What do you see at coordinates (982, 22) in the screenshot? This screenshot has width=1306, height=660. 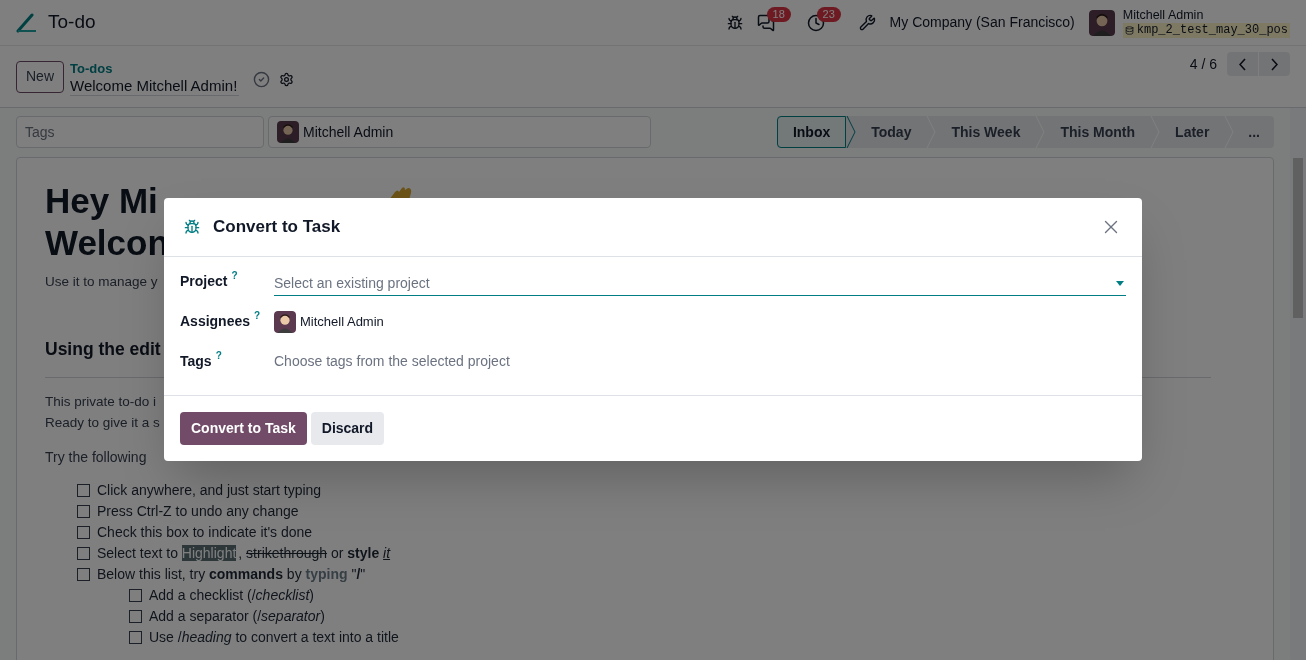 I see `company-switcher: My Company (San Francisco)` at bounding box center [982, 22].